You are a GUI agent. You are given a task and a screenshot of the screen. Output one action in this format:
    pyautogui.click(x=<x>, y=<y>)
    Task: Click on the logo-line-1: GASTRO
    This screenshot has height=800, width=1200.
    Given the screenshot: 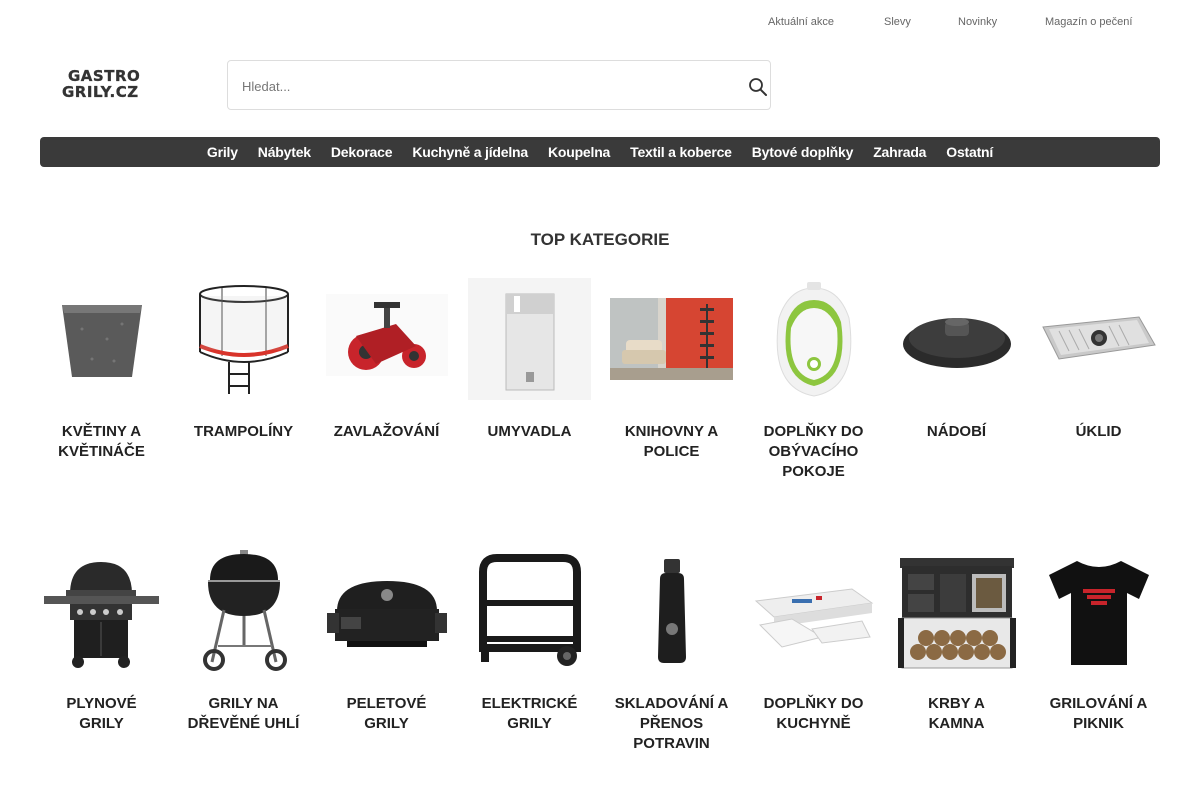 What is the action you would take?
    pyautogui.click(x=104, y=76)
    